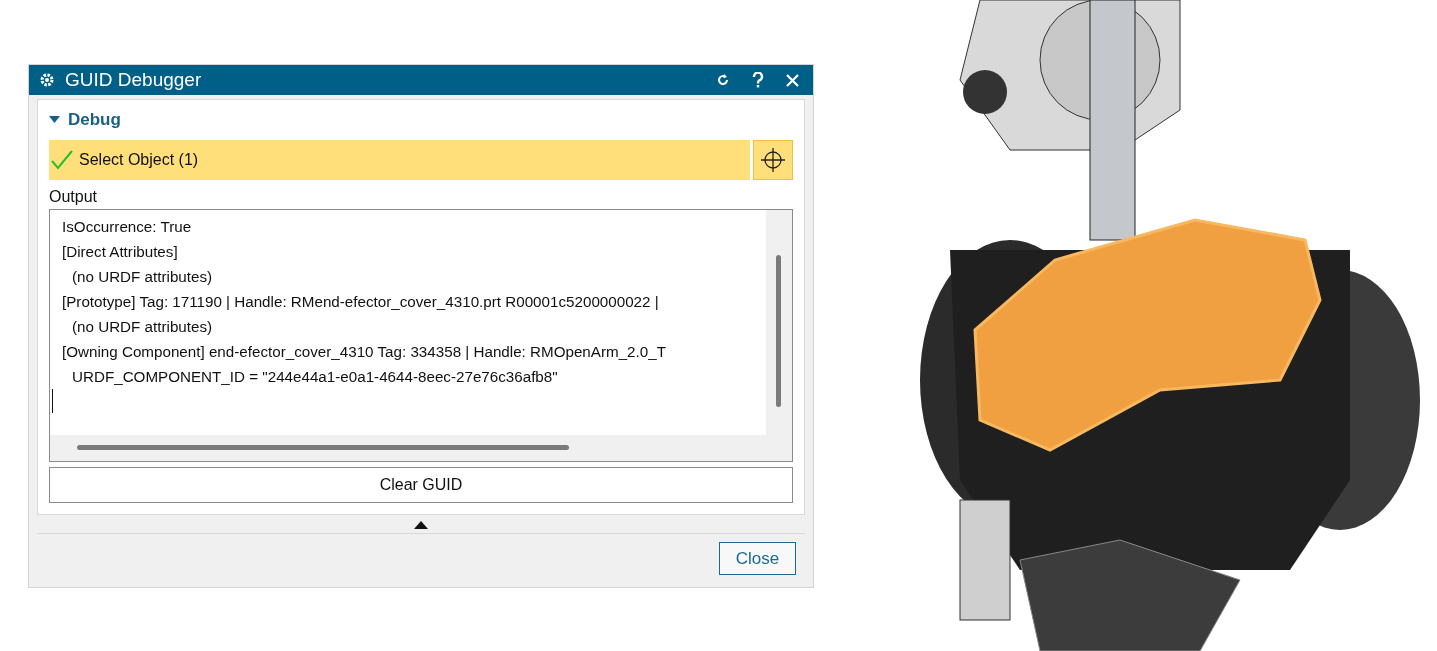  What do you see at coordinates (323, 447) in the screenshot?
I see `horizontal-scrollbar-thumb` at bounding box center [323, 447].